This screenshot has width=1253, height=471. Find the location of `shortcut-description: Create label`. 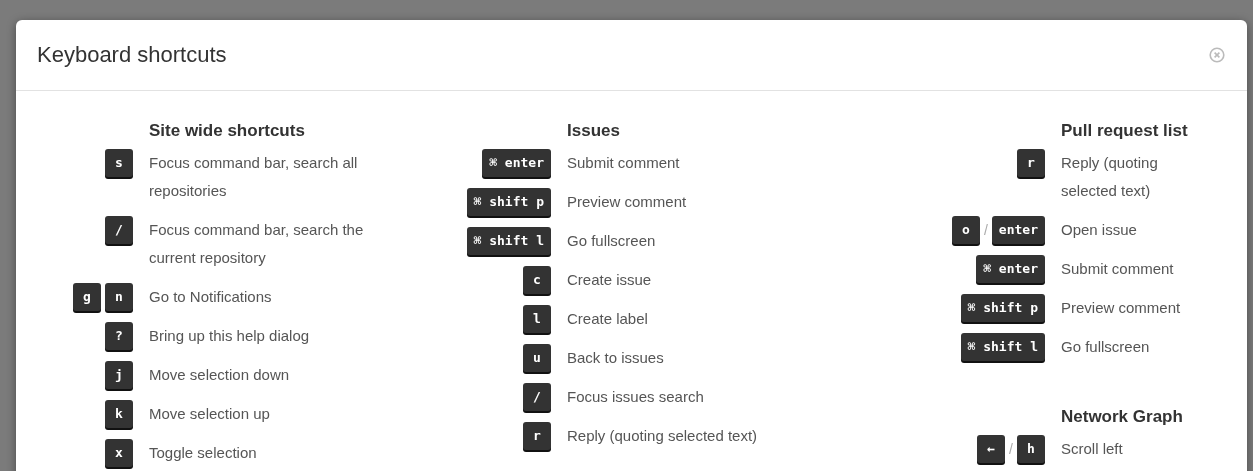

shortcut-description: Create label is located at coordinates (608, 319).